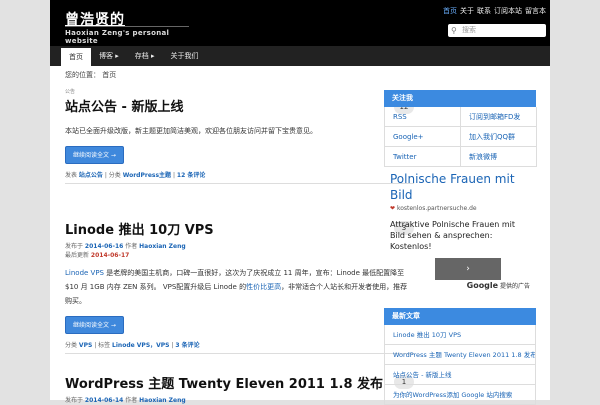 Image resolution: width=600 pixels, height=405 pixels. What do you see at coordinates (112, 175) in the screenshot?
I see `footer-mid: | 分类` at bounding box center [112, 175].